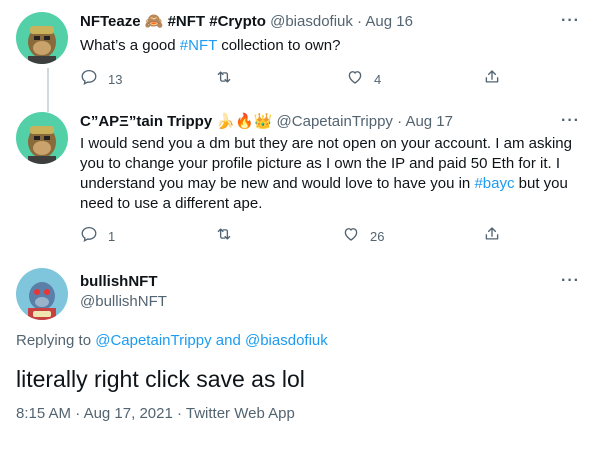 The image size is (598, 450). I want to click on replying-label: Replying to, so click(56, 340).